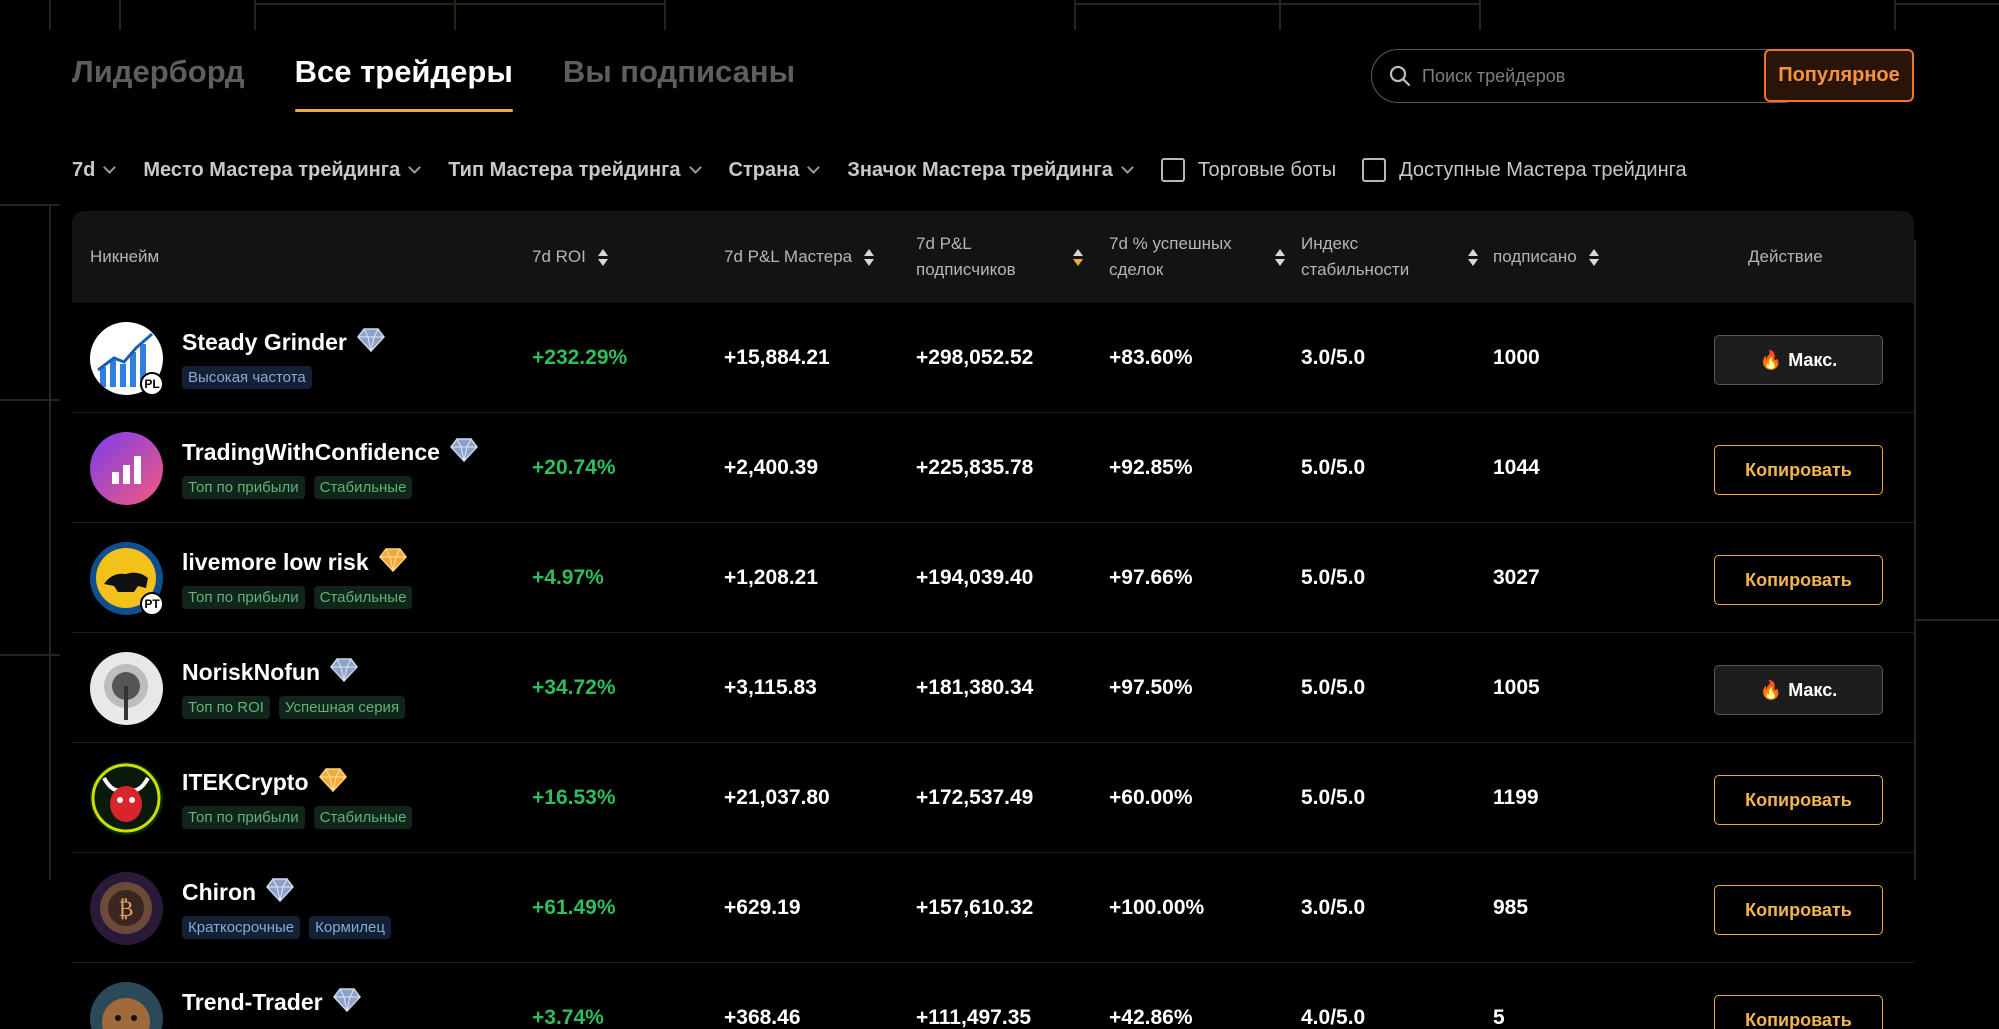 The width and height of the screenshot is (1999, 1029). What do you see at coordinates (264, 342) in the screenshot?
I see `trader-name-text: Steady Grinder` at bounding box center [264, 342].